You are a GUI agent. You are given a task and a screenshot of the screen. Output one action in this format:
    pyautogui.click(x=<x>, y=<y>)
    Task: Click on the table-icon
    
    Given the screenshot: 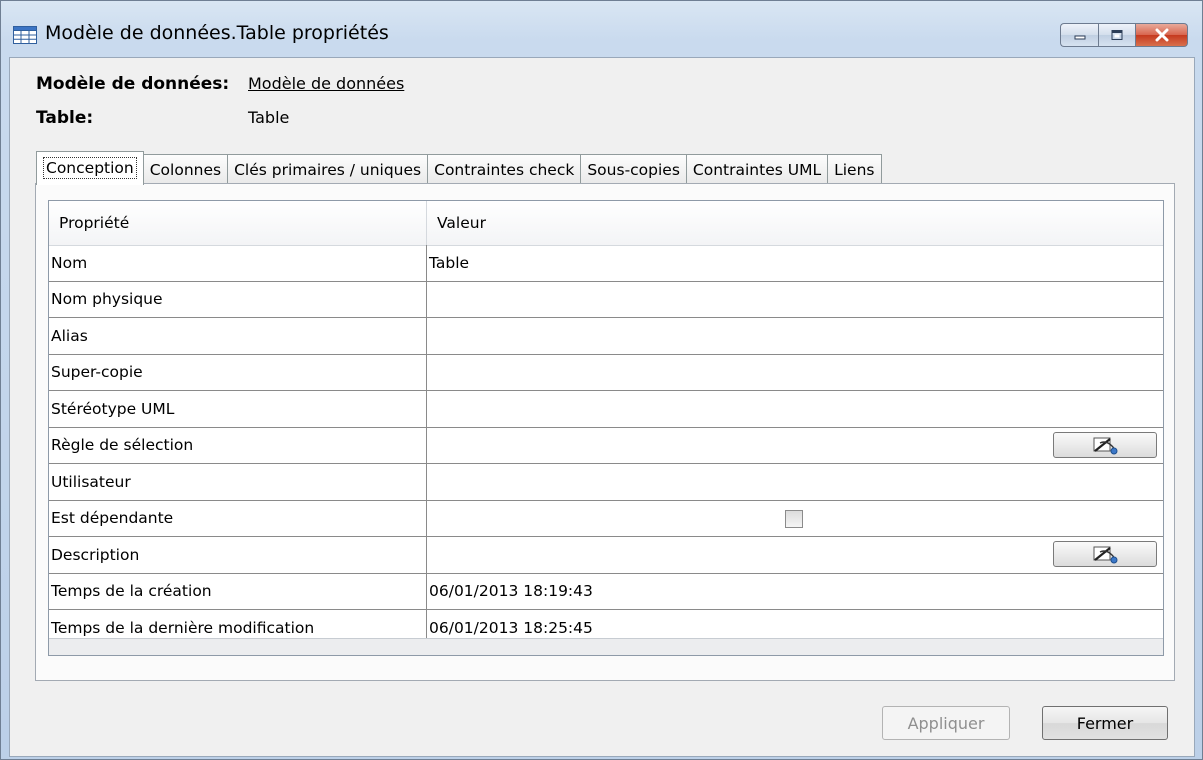 What is the action you would take?
    pyautogui.click(x=25, y=35)
    